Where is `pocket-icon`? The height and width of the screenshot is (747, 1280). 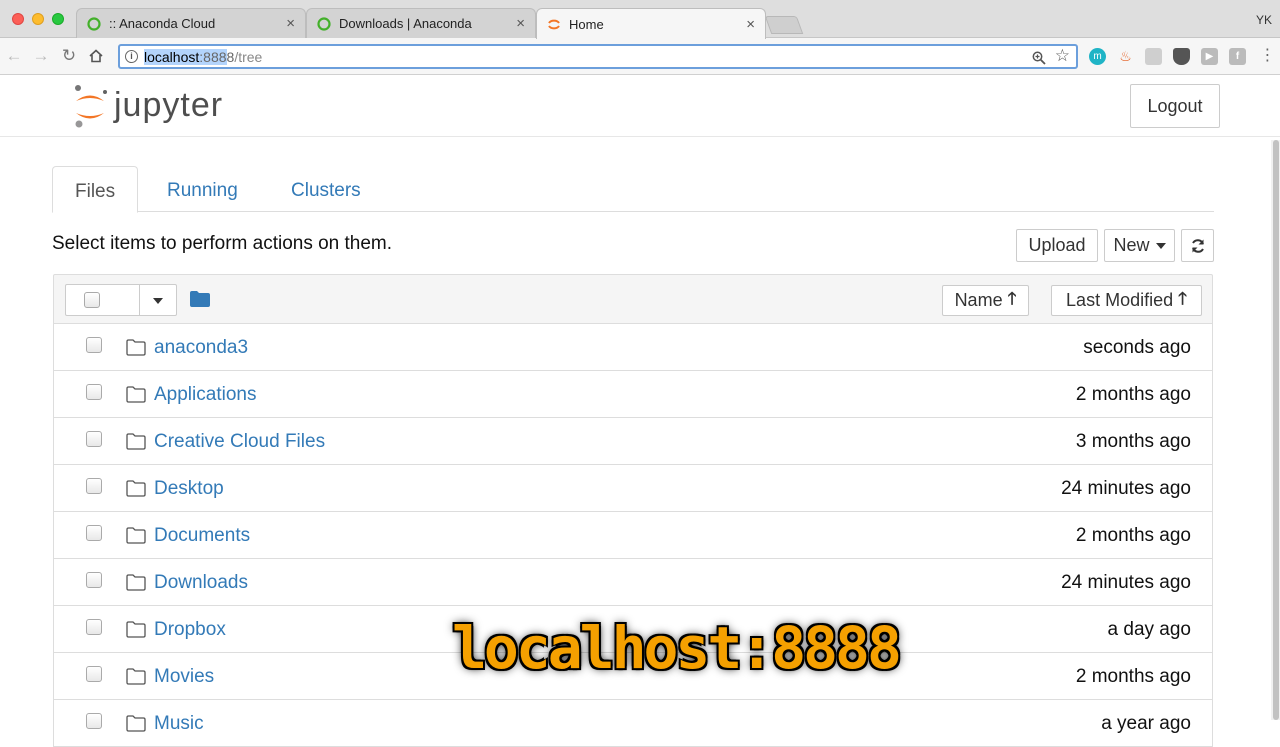
pocket-icon is located at coordinates (1181, 56).